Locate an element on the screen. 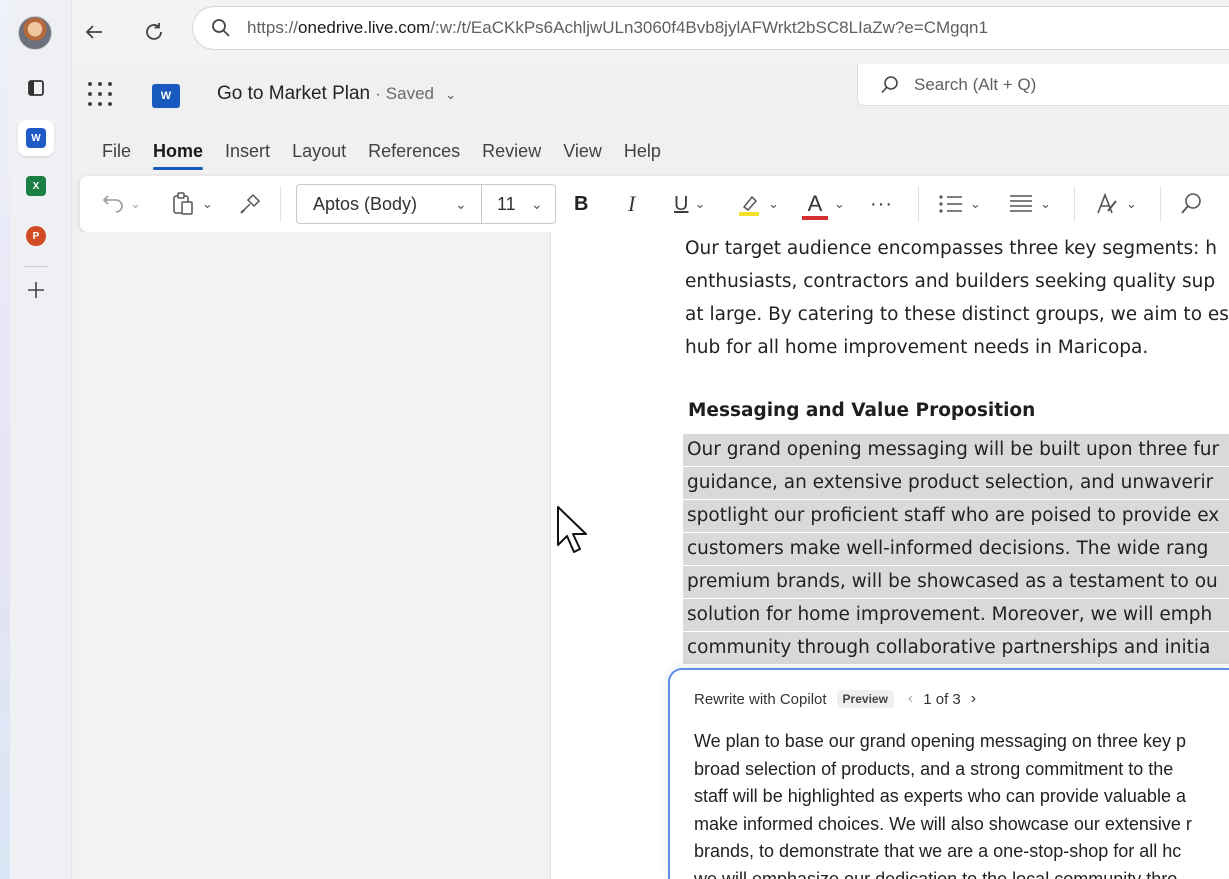  reload-button is located at coordinates (154, 32).